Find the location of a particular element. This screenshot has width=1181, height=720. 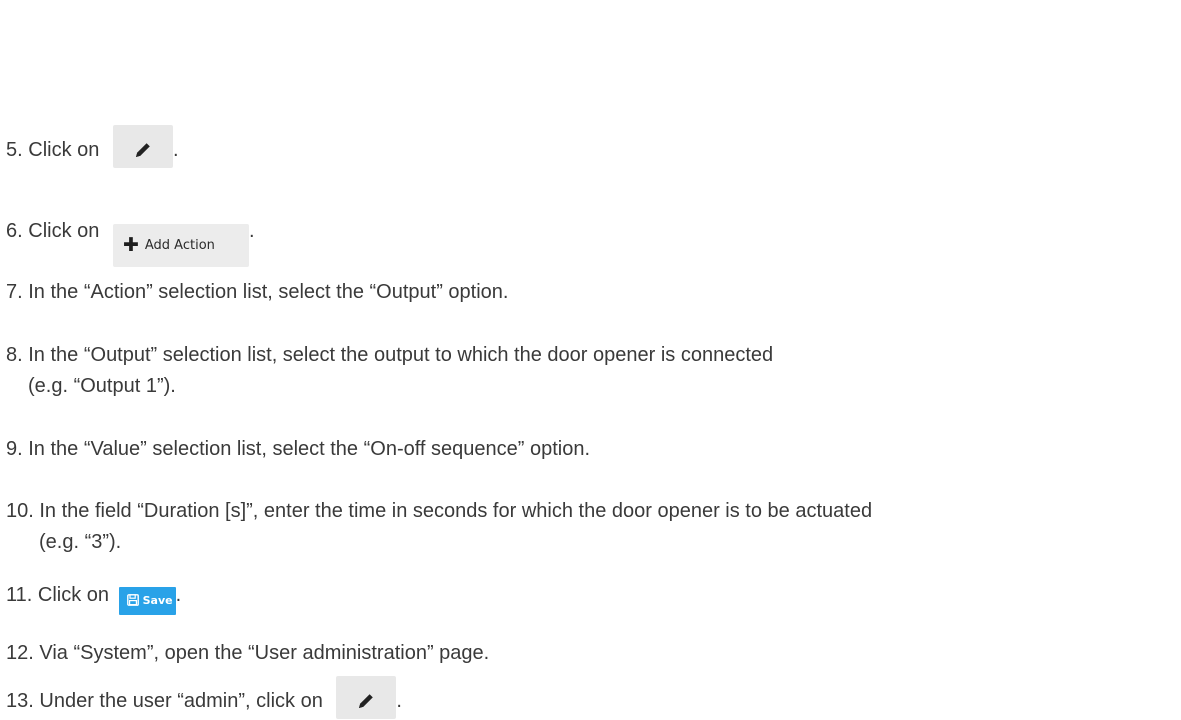

save-label: Save is located at coordinates (157, 600).